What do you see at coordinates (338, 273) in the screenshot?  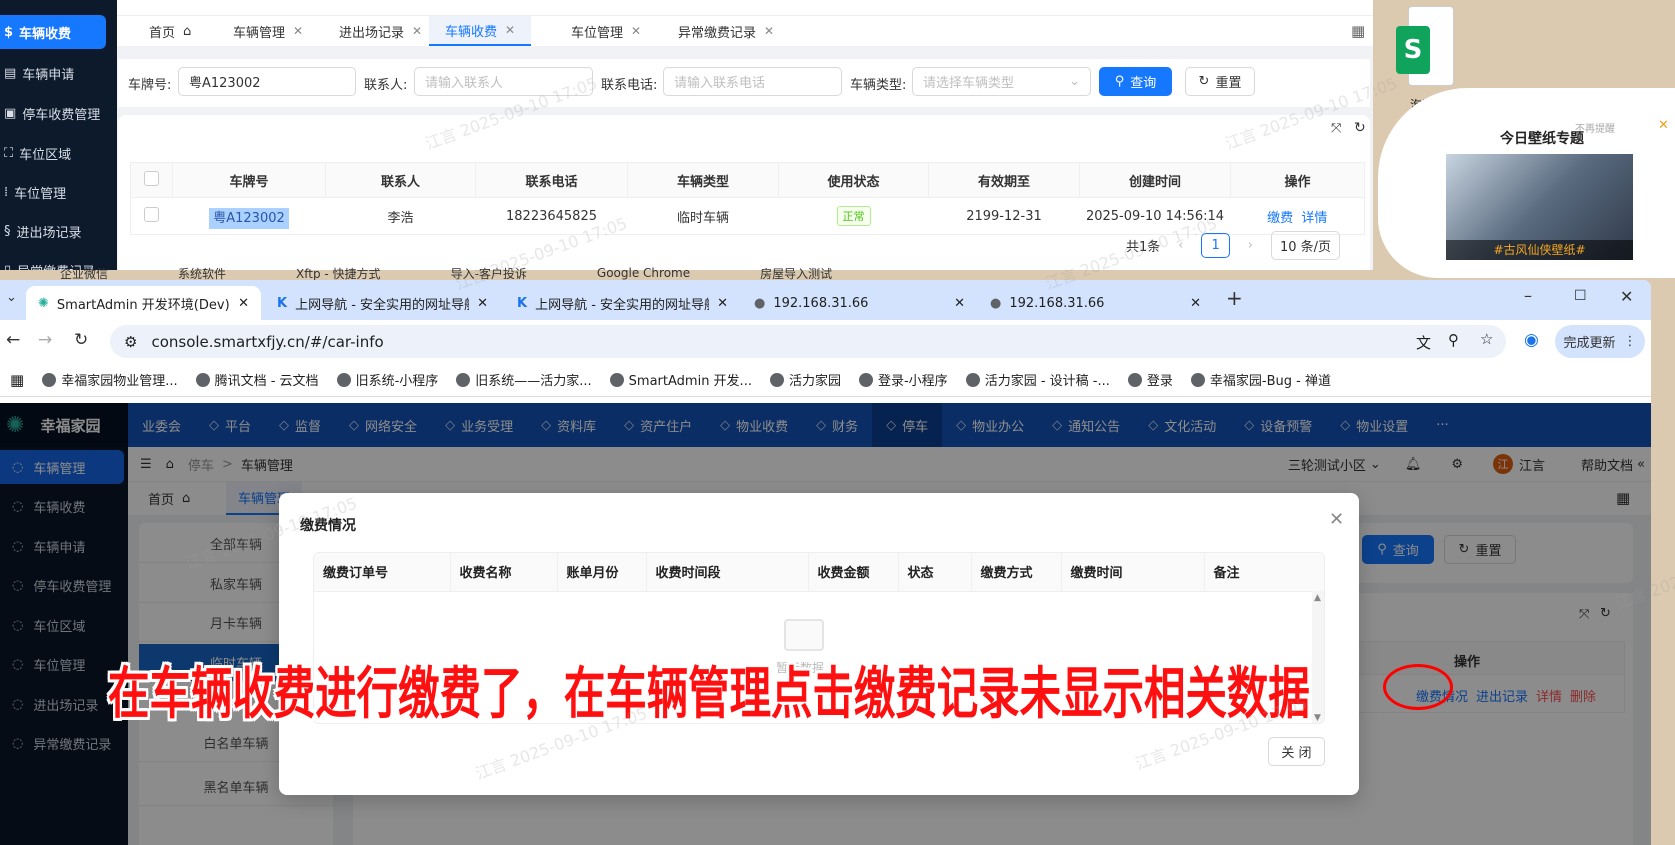 I see `desktop-icon-label: Xftp - 快捷方式` at bounding box center [338, 273].